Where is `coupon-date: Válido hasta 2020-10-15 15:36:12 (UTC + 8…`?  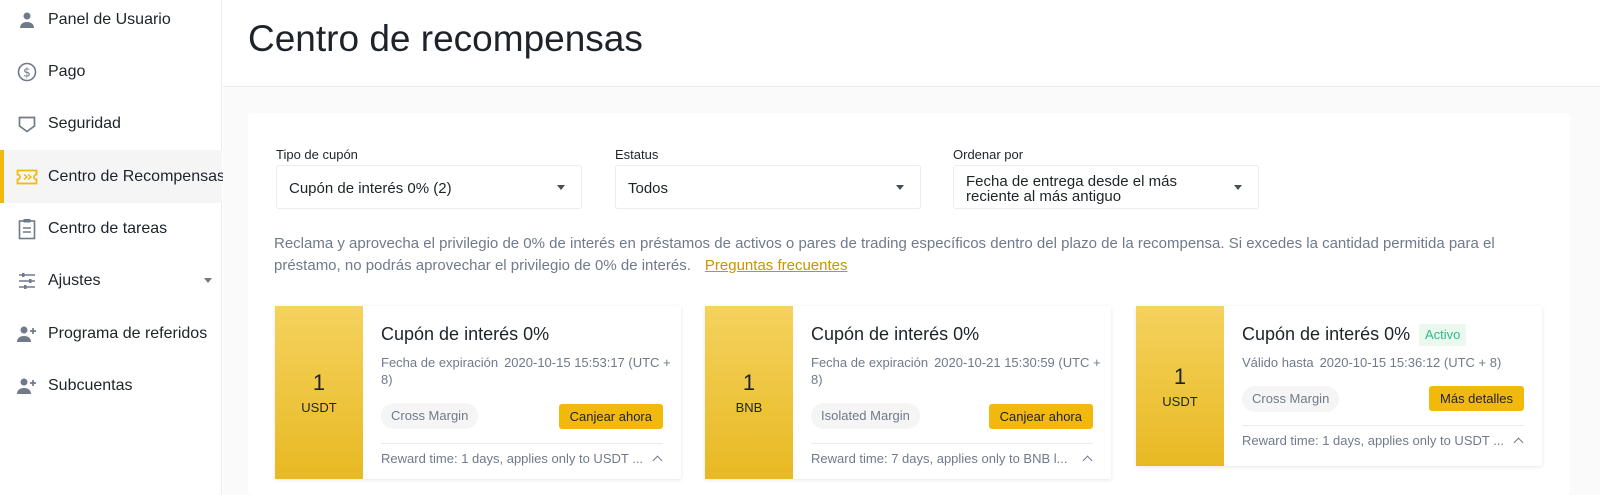 coupon-date: Válido hasta 2020-10-15 15:36:12 (UTC + 8… is located at coordinates (1387, 362).